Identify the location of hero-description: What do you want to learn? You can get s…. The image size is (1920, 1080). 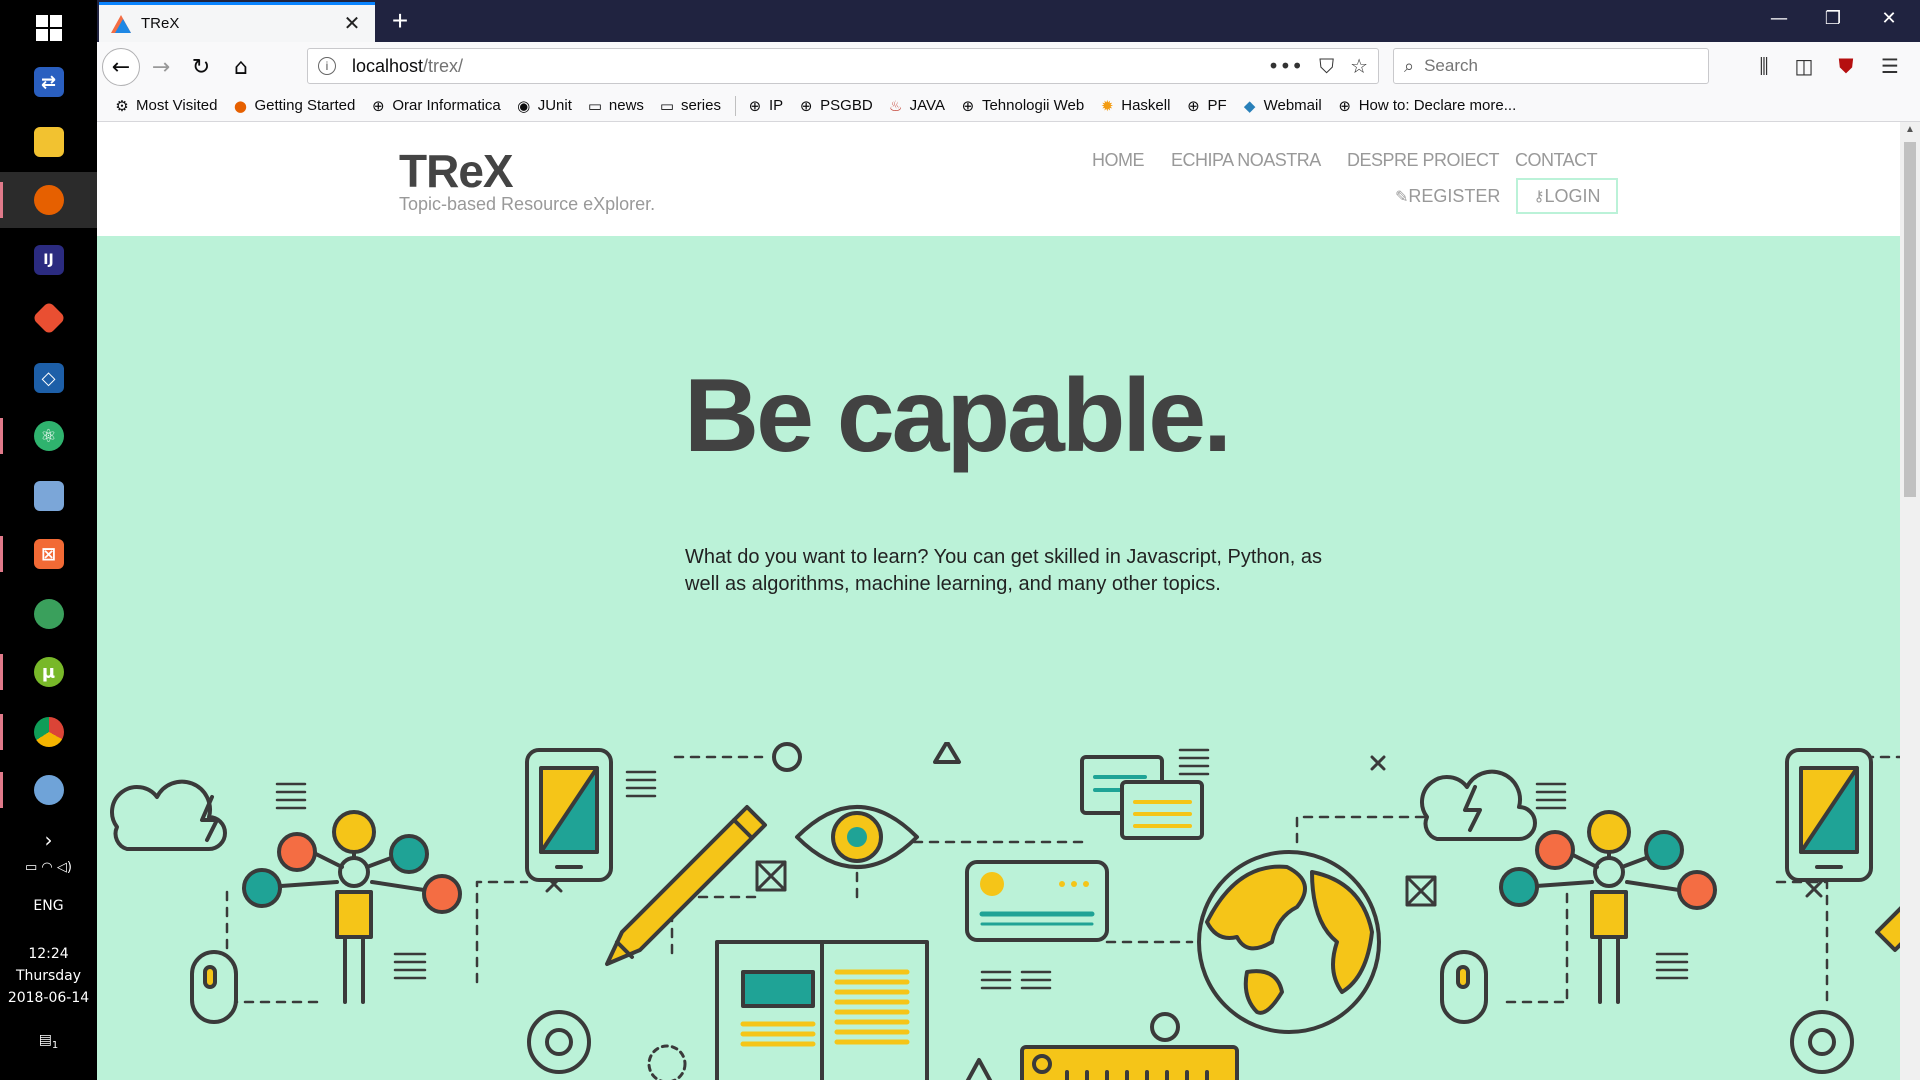
(1004, 570).